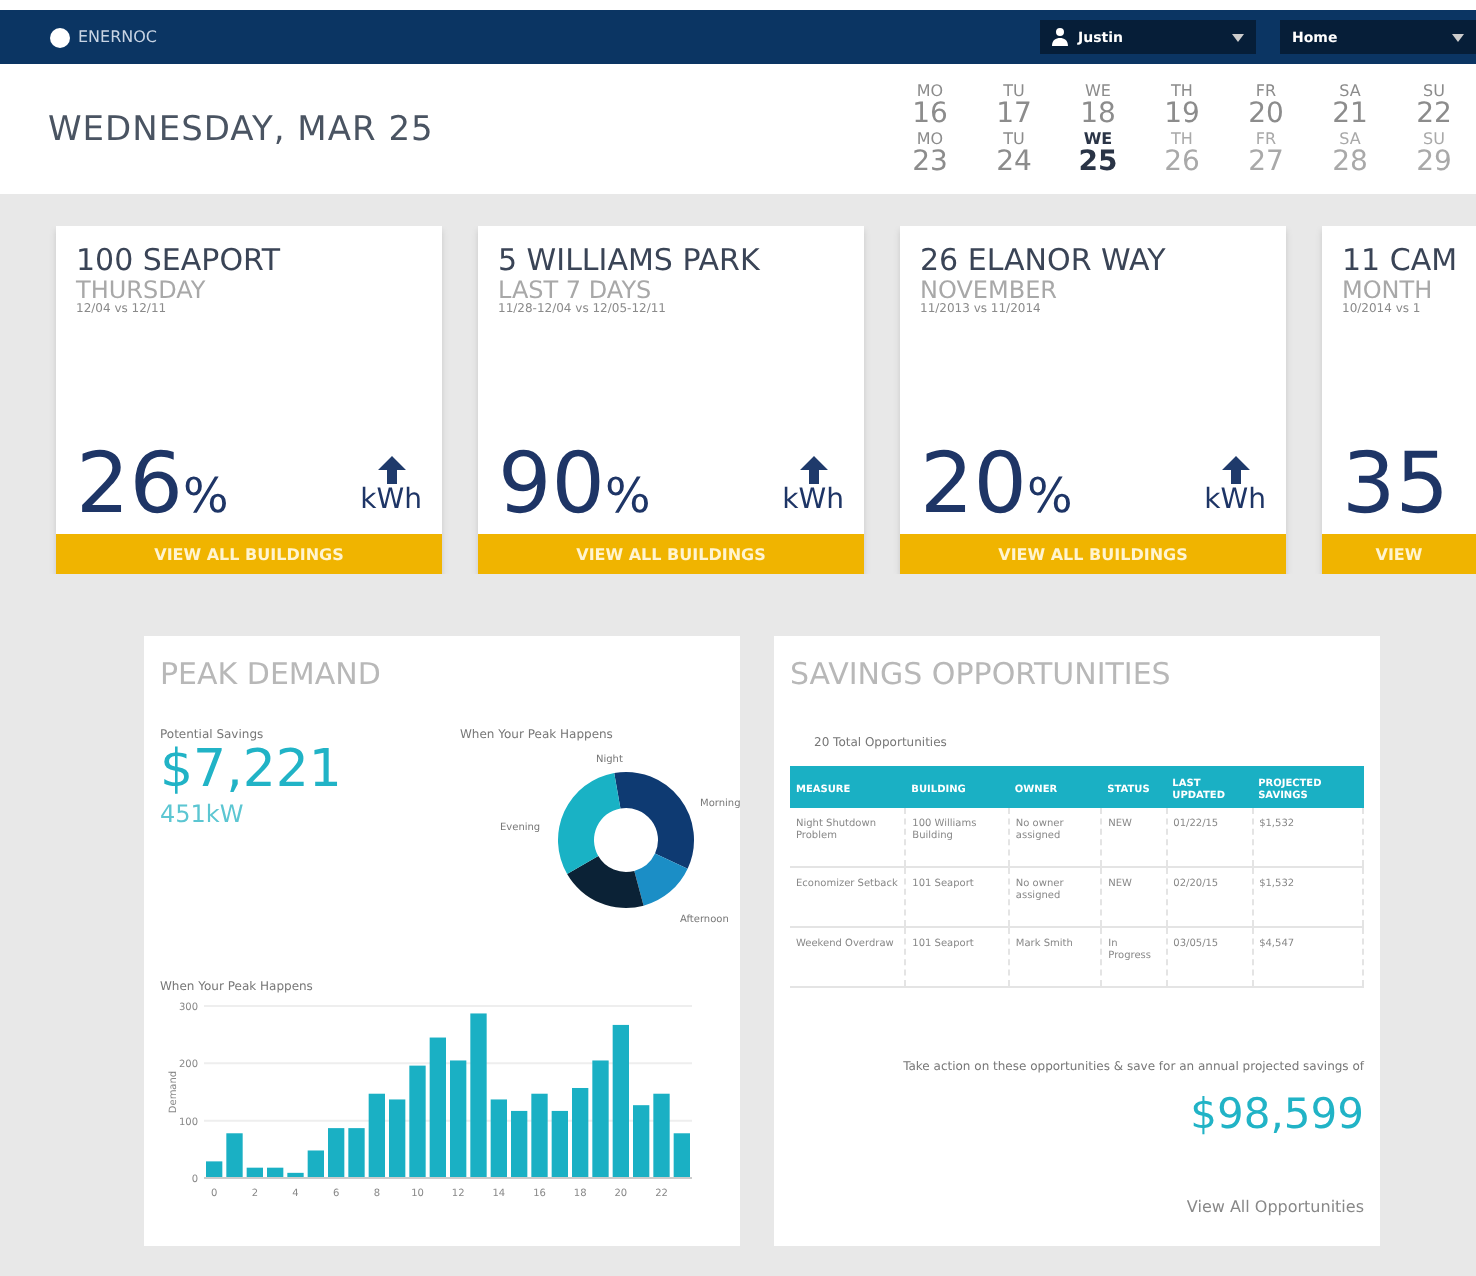 This screenshot has height=1276, width=1476. Describe the element at coordinates (990, 290) in the screenshot. I see `period-label: NOVEMBER` at that location.